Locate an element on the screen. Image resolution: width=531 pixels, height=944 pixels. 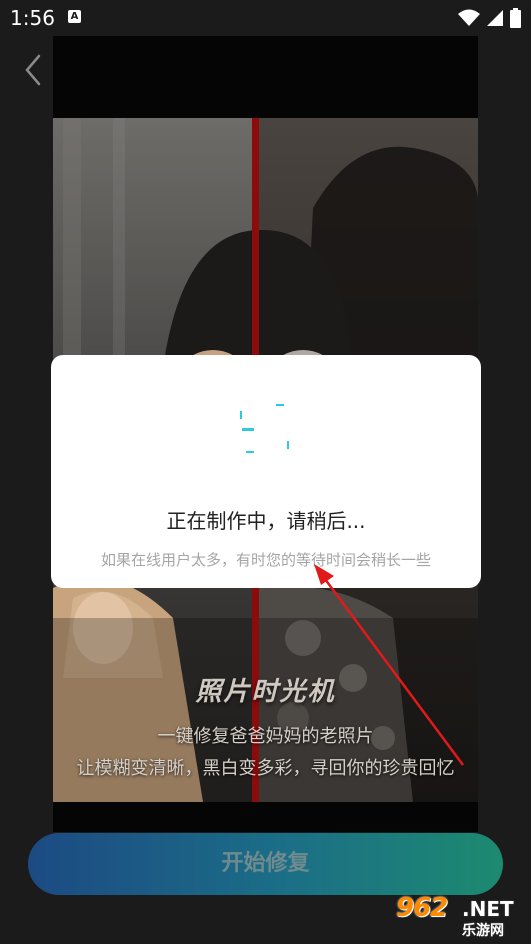
watermark-logo: 962 .NET 乐游网 is located at coordinates (459, 917).